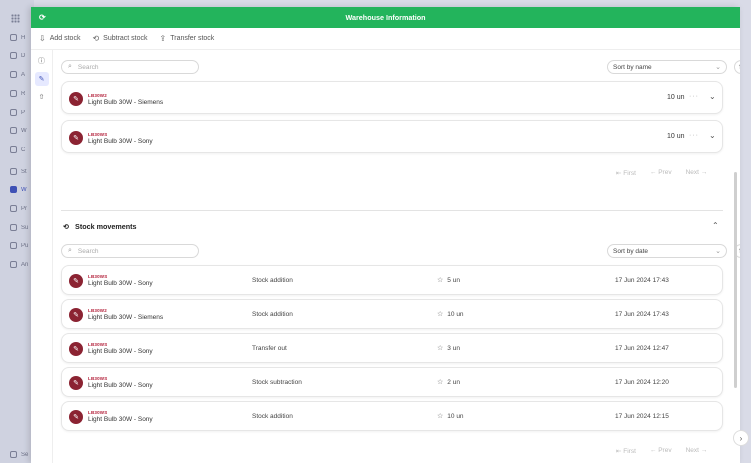 The height and width of the screenshot is (463, 751). I want to click on movement-type: Transfer out, so click(269, 348).